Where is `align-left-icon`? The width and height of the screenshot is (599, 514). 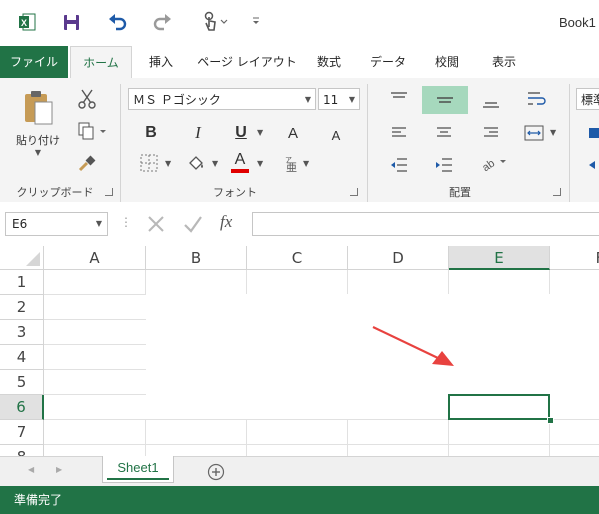 align-left-icon is located at coordinates (399, 133).